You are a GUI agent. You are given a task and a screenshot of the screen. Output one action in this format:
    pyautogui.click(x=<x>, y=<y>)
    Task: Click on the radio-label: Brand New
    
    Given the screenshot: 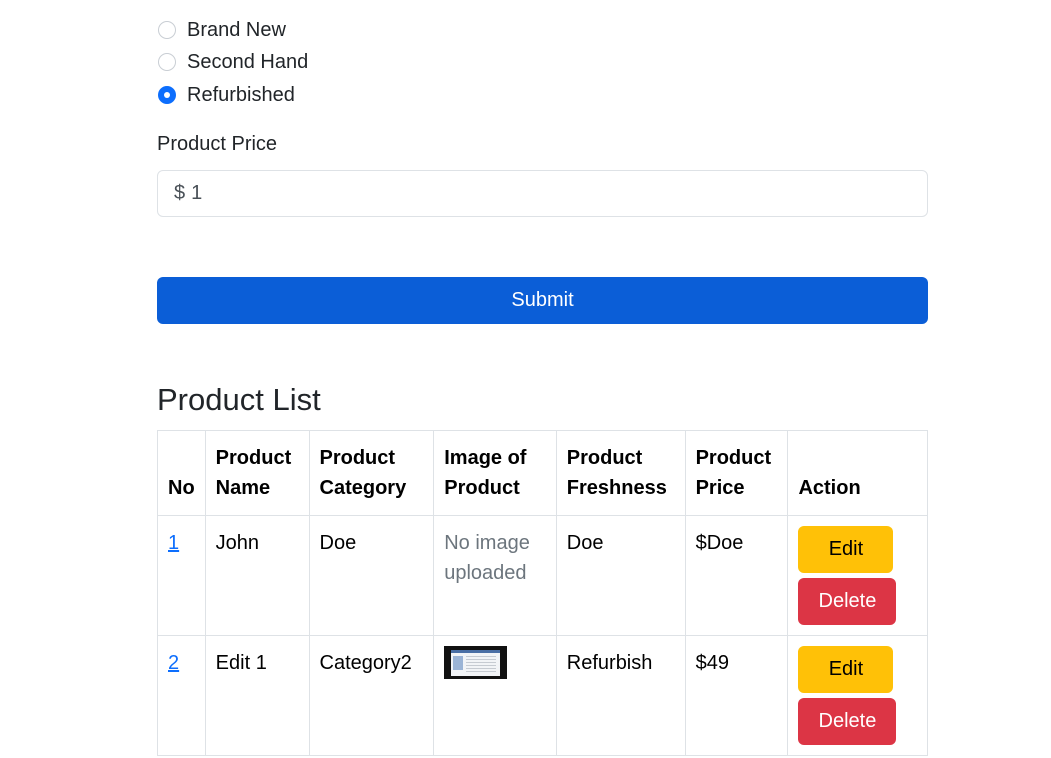 What is the action you would take?
    pyautogui.click(x=236, y=29)
    